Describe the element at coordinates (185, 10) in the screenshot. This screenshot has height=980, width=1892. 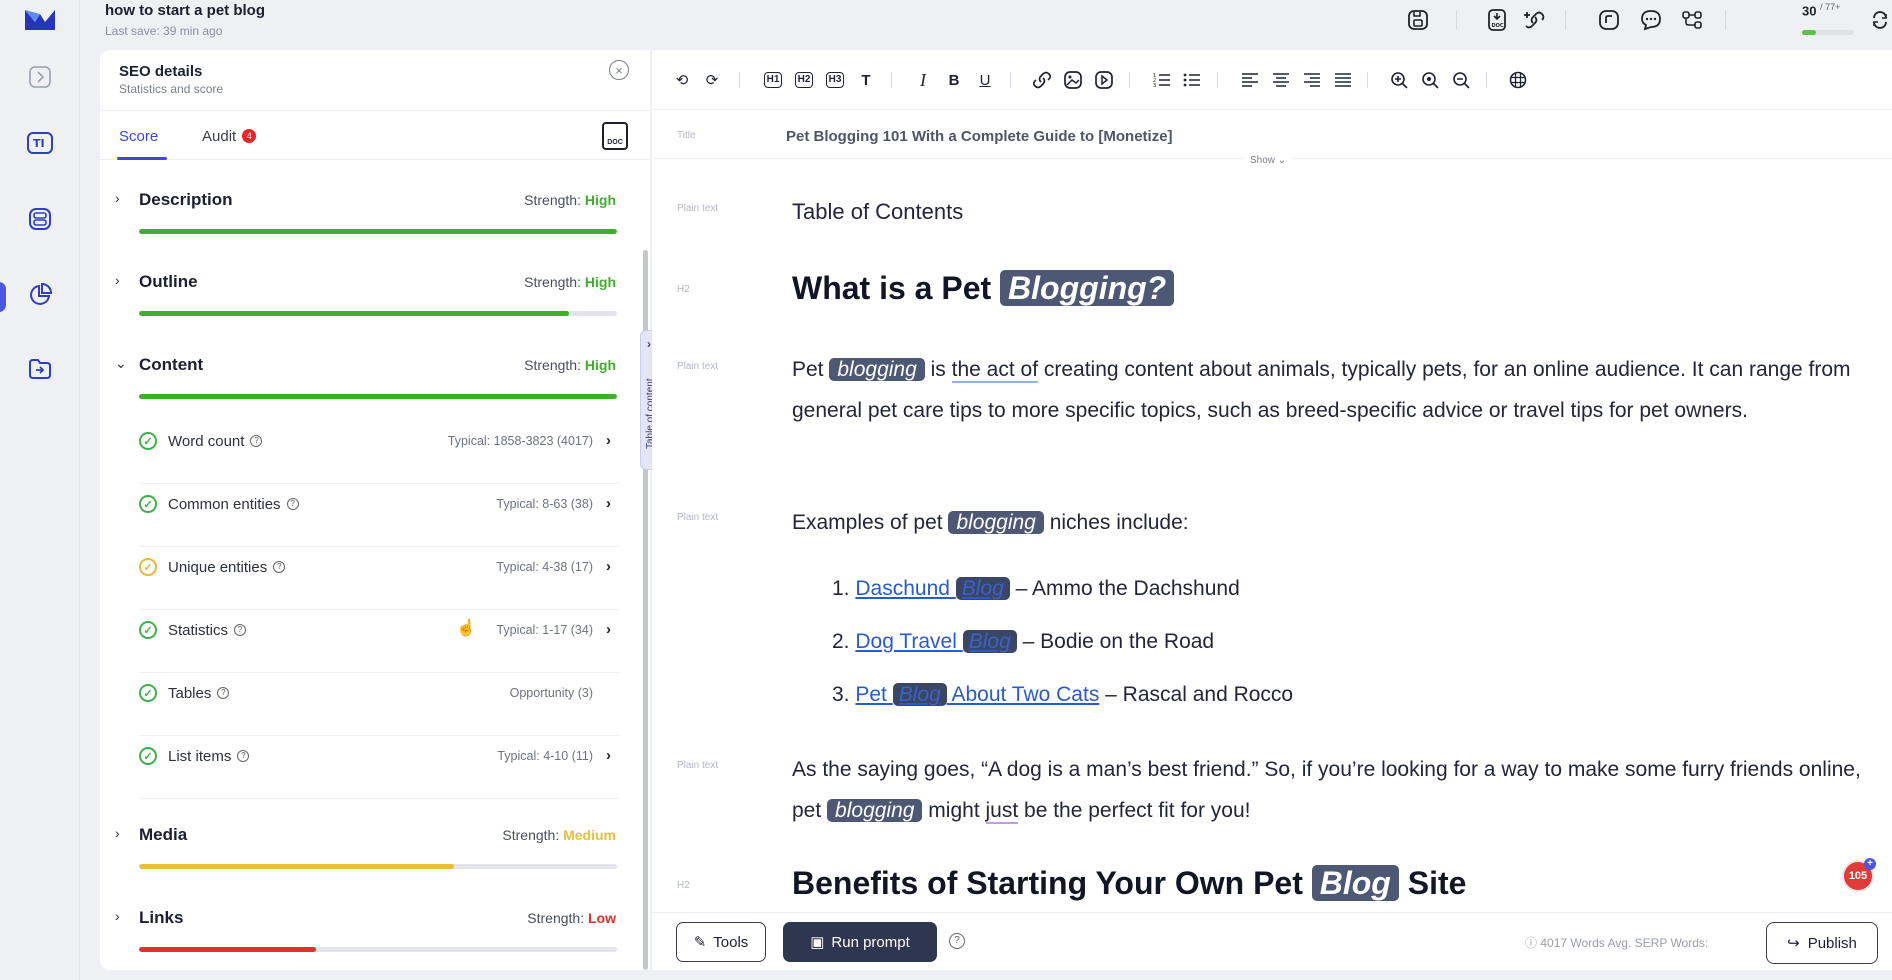
I see `document-title: how to start a pet blog` at that location.